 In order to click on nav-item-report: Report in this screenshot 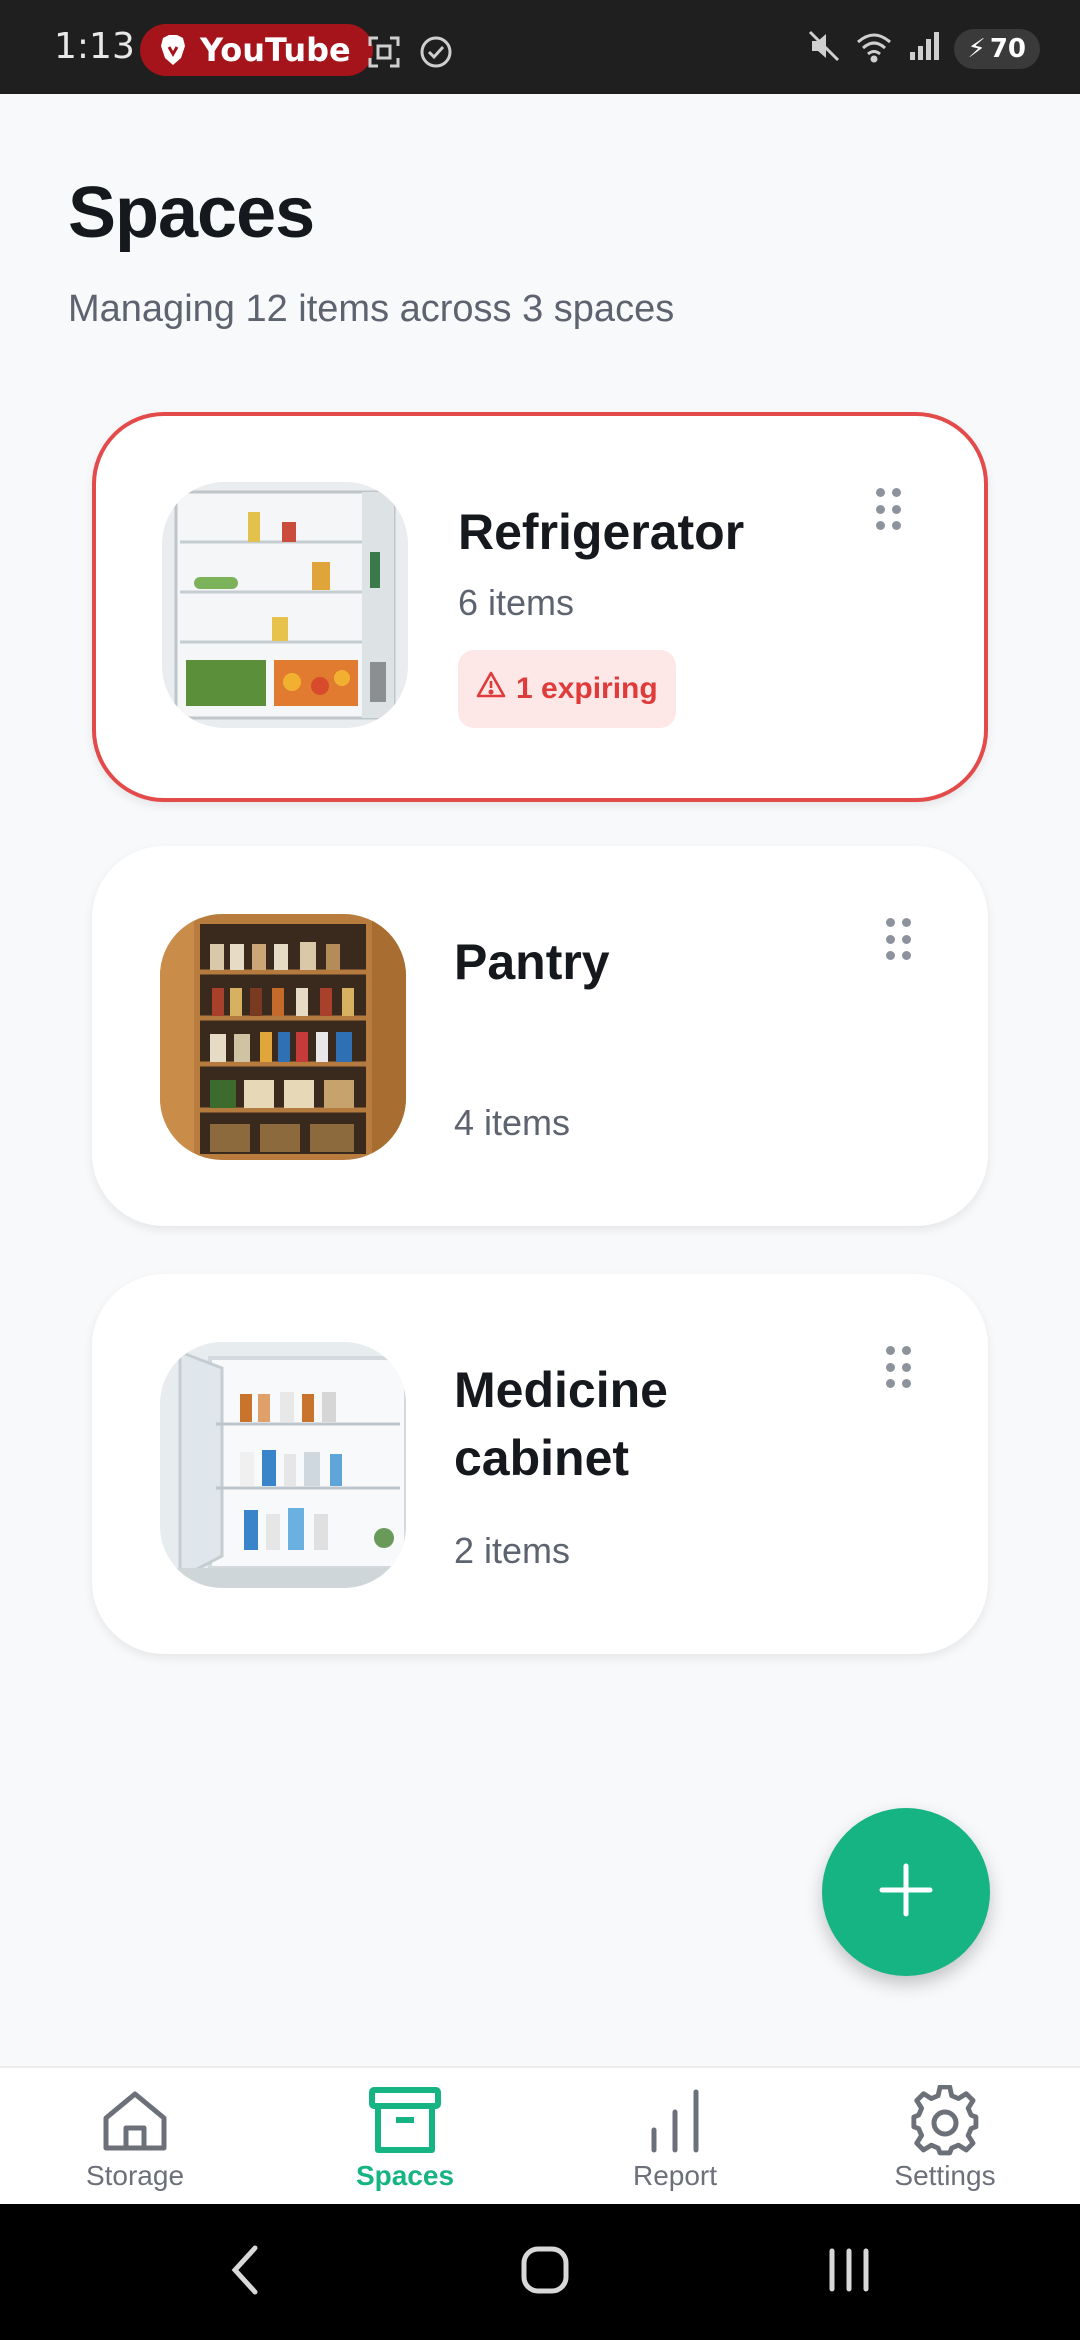, I will do `click(675, 2137)`.